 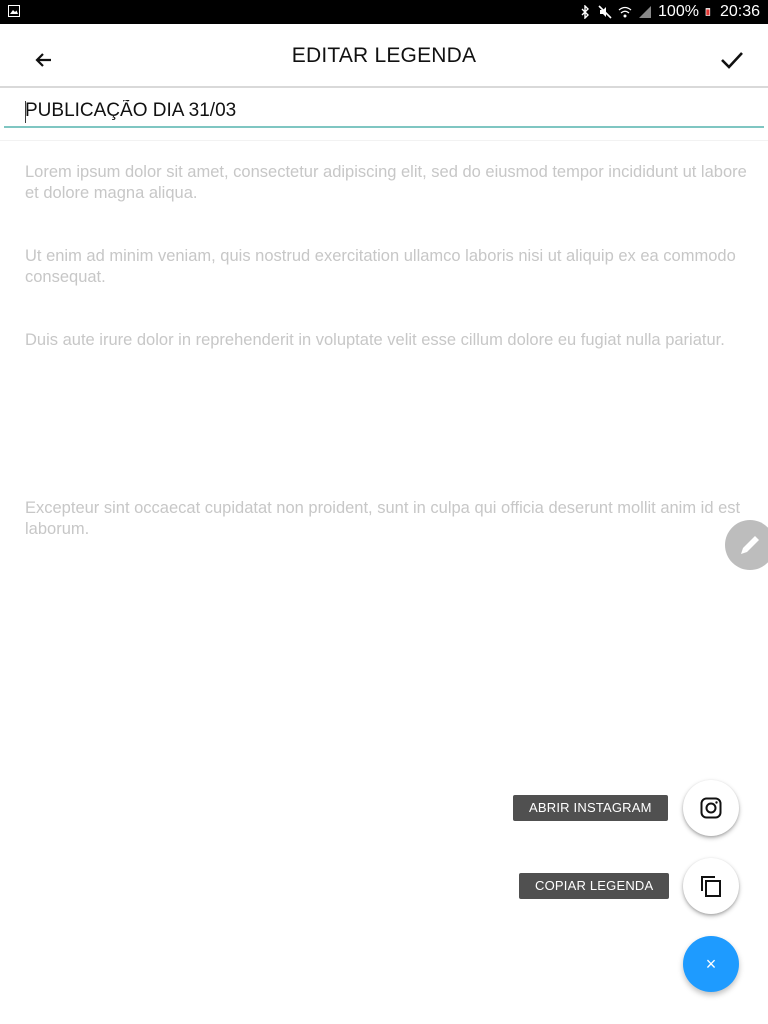 I want to click on status-icons: 100% 20:36, so click(x=669, y=12).